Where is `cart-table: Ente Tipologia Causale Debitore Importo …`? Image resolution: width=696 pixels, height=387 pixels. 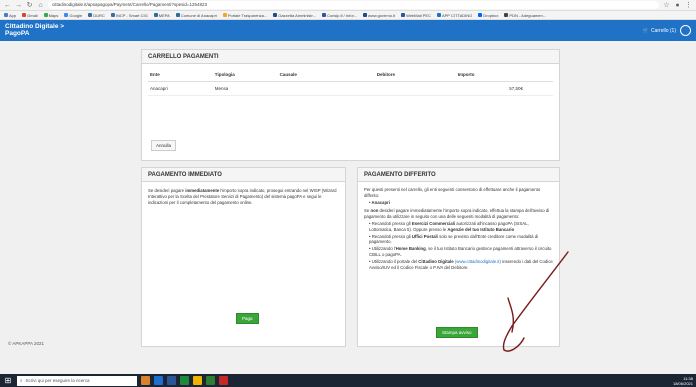 cart-table: Ente Tipologia Causale Debitore Importo … is located at coordinates (350, 82).